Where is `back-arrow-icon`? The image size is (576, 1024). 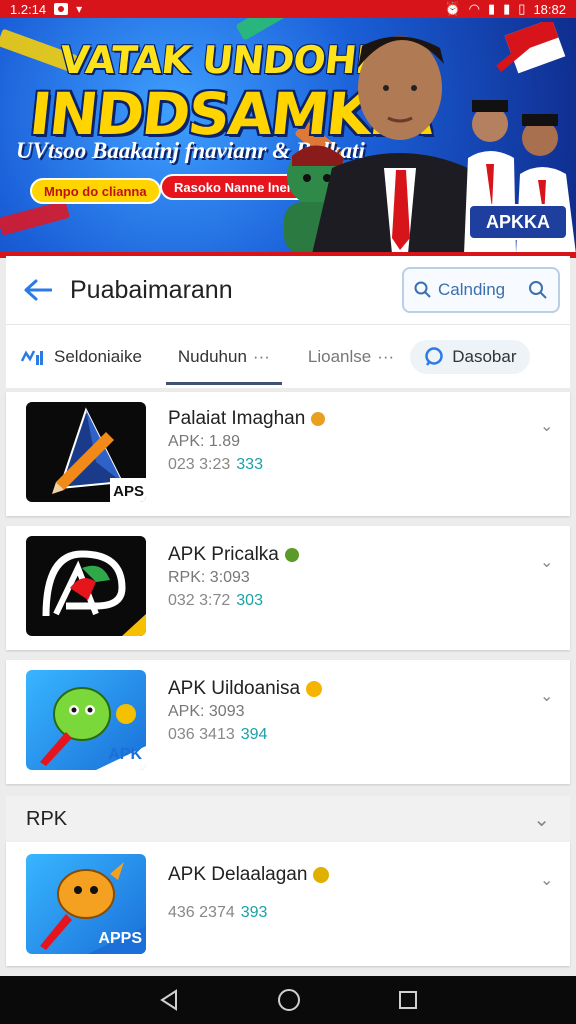
back-arrow-icon is located at coordinates (38, 290).